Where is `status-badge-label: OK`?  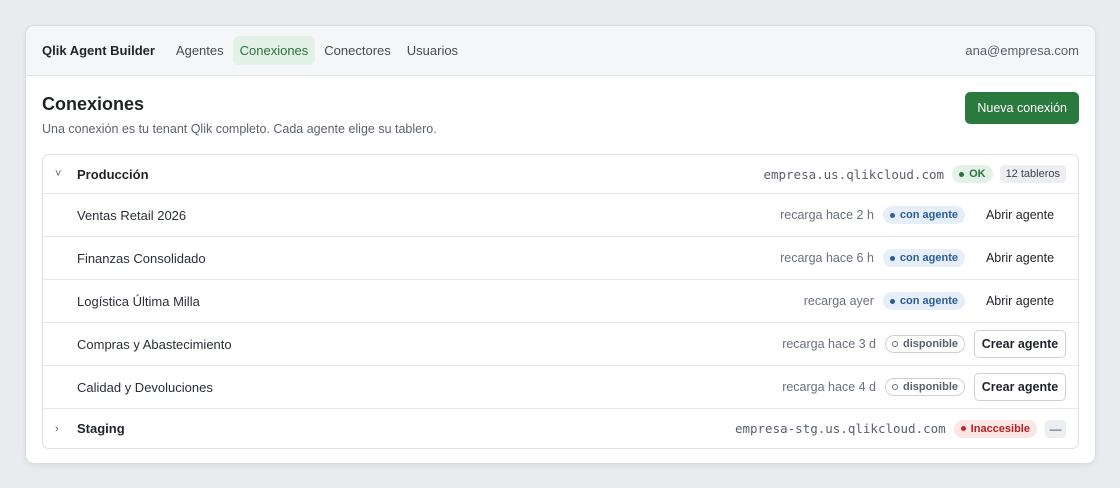
status-badge-label: OK is located at coordinates (977, 174).